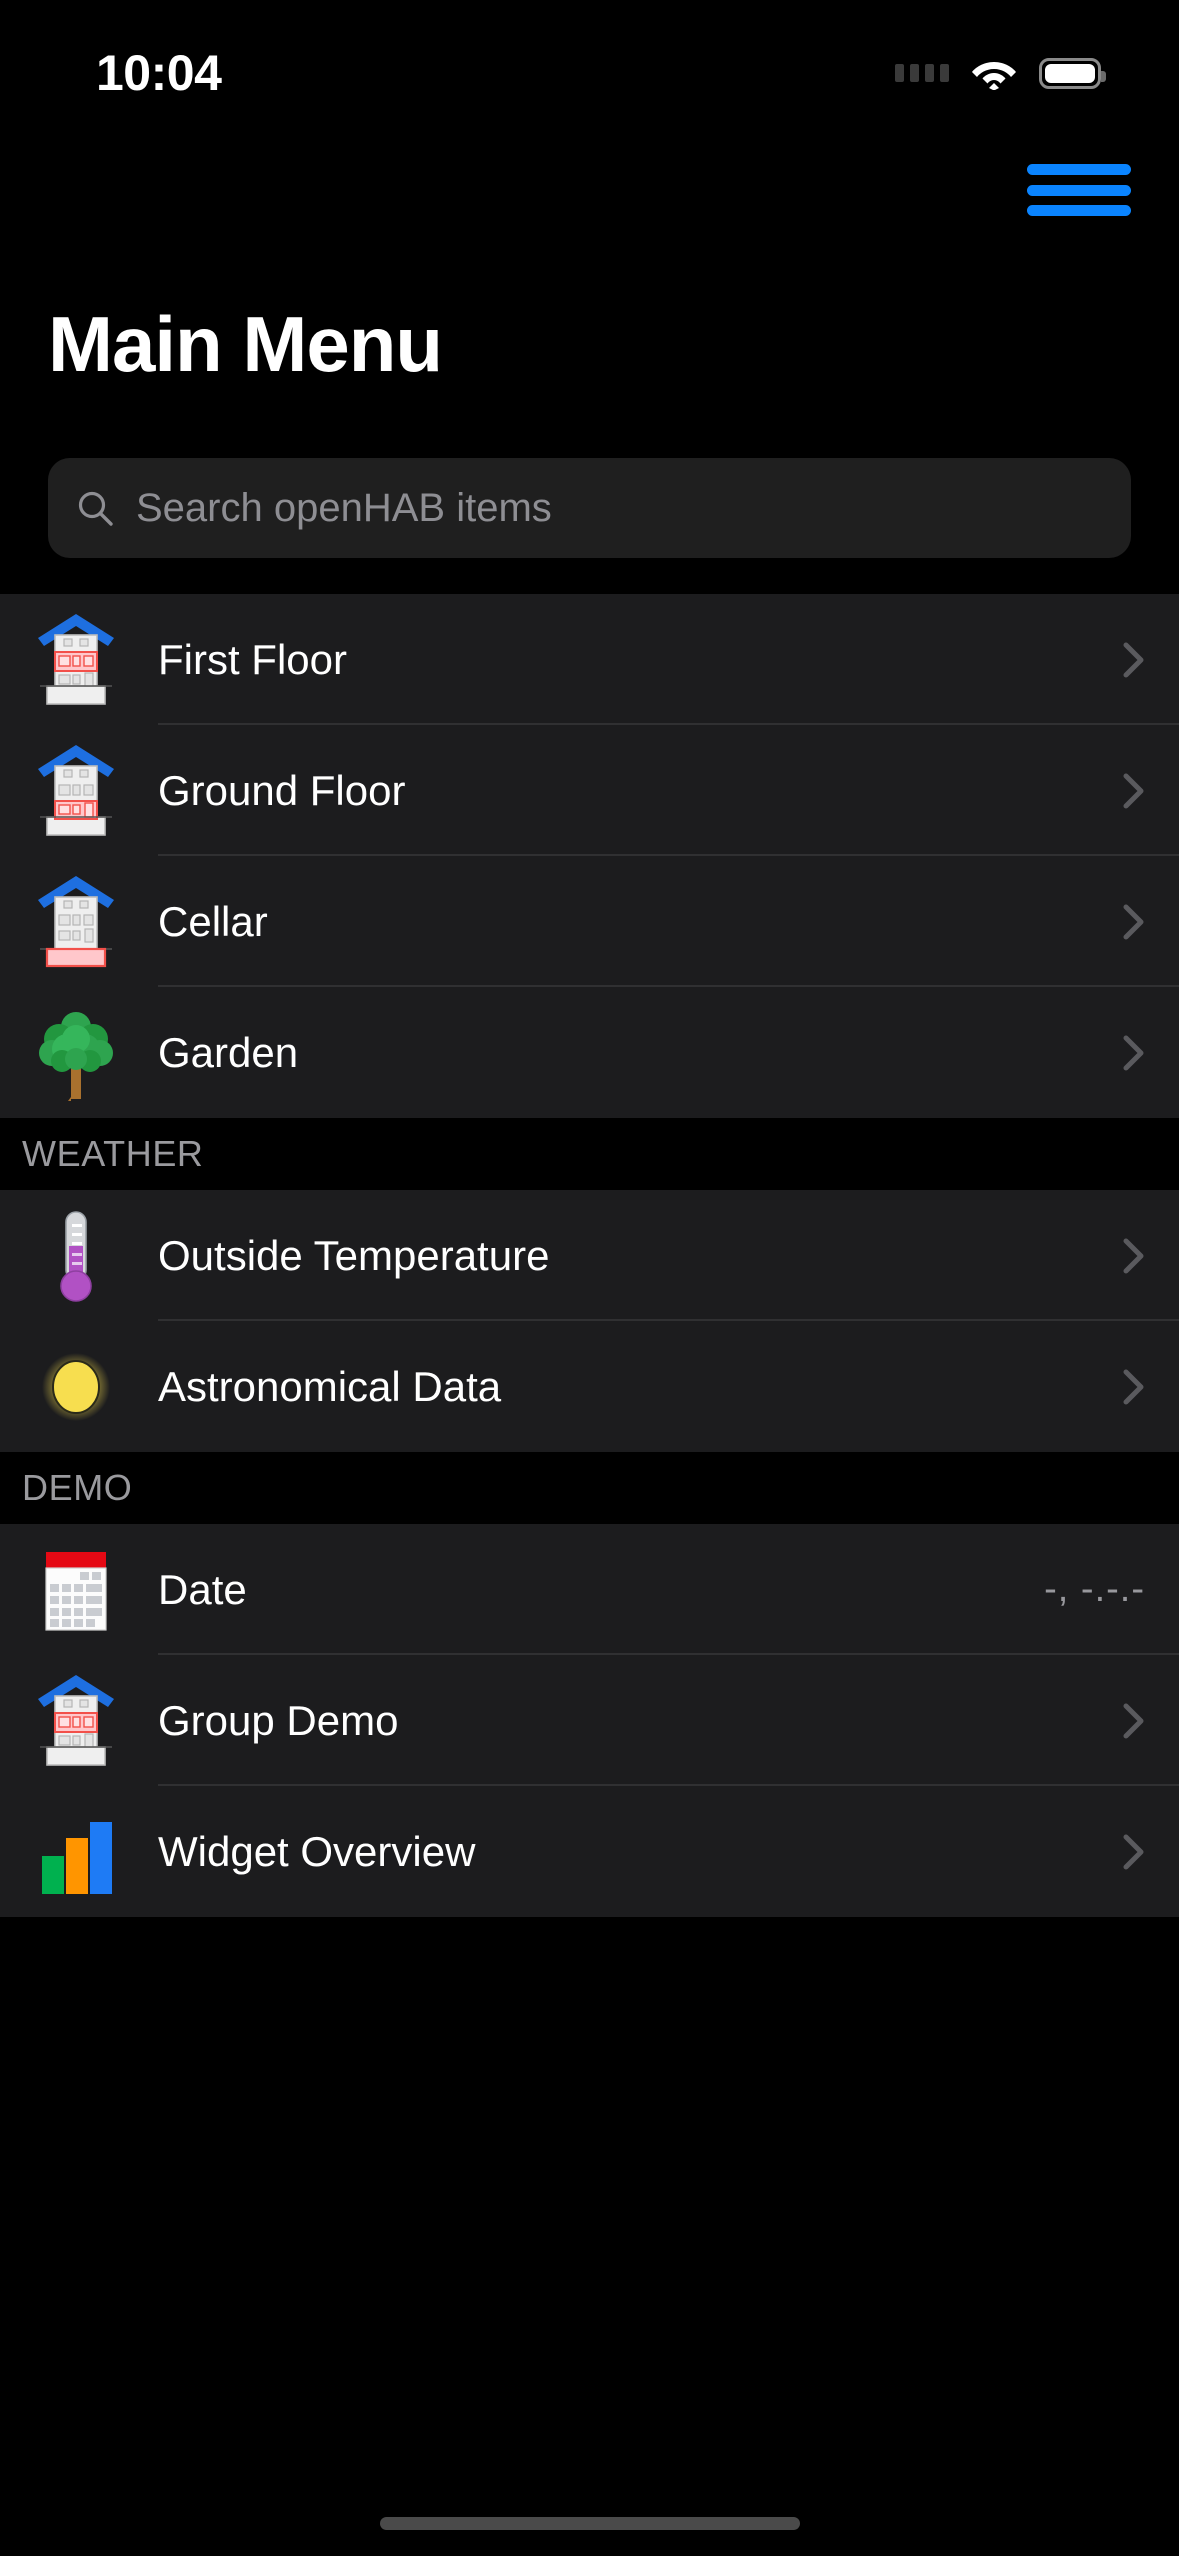 This screenshot has height=2556, width=1179. Describe the element at coordinates (922, 73) in the screenshot. I see `cellular-dots-icon` at that location.